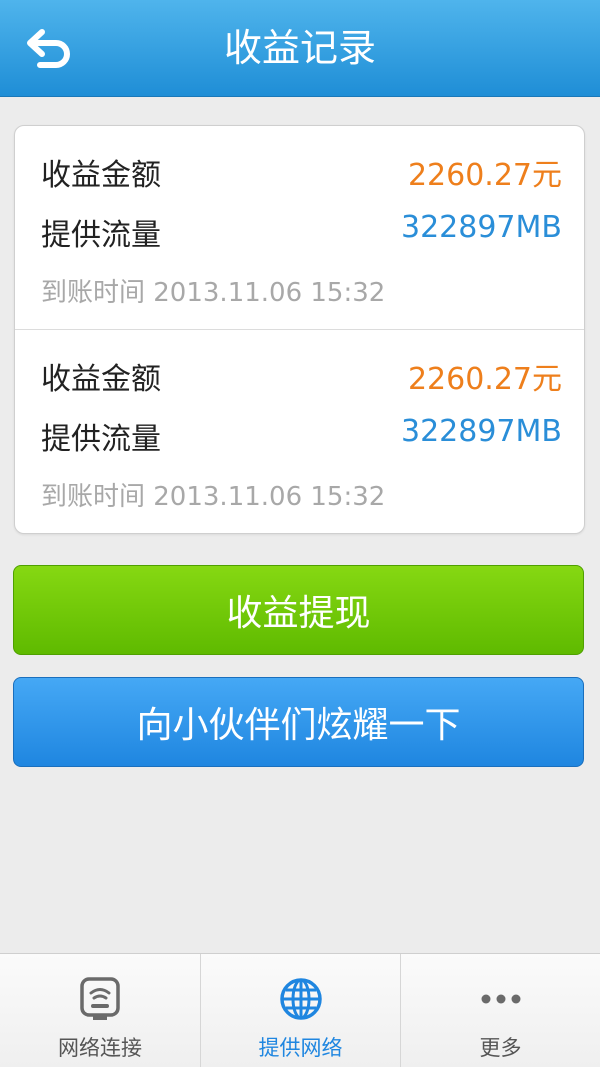 Image resolution: width=600 pixels, height=1067 pixels. What do you see at coordinates (298, 610) in the screenshot?
I see `withdraw-button: 收益提现` at bounding box center [298, 610].